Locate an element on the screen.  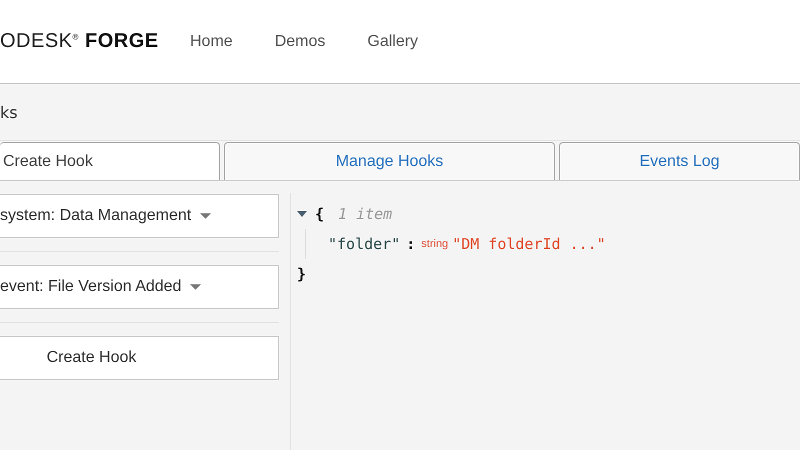
dropdown: system: Data Management is located at coordinates (139, 216).